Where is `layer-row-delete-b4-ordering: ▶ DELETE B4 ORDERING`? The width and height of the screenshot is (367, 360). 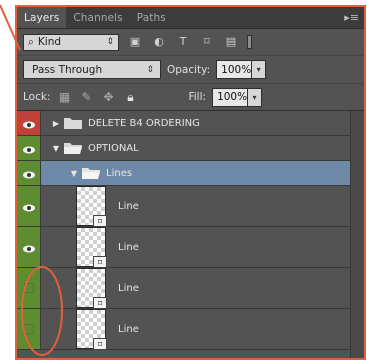
layer-row-delete-b4-ordering: ▶ DELETE B4 ORDERING is located at coordinates (184, 123).